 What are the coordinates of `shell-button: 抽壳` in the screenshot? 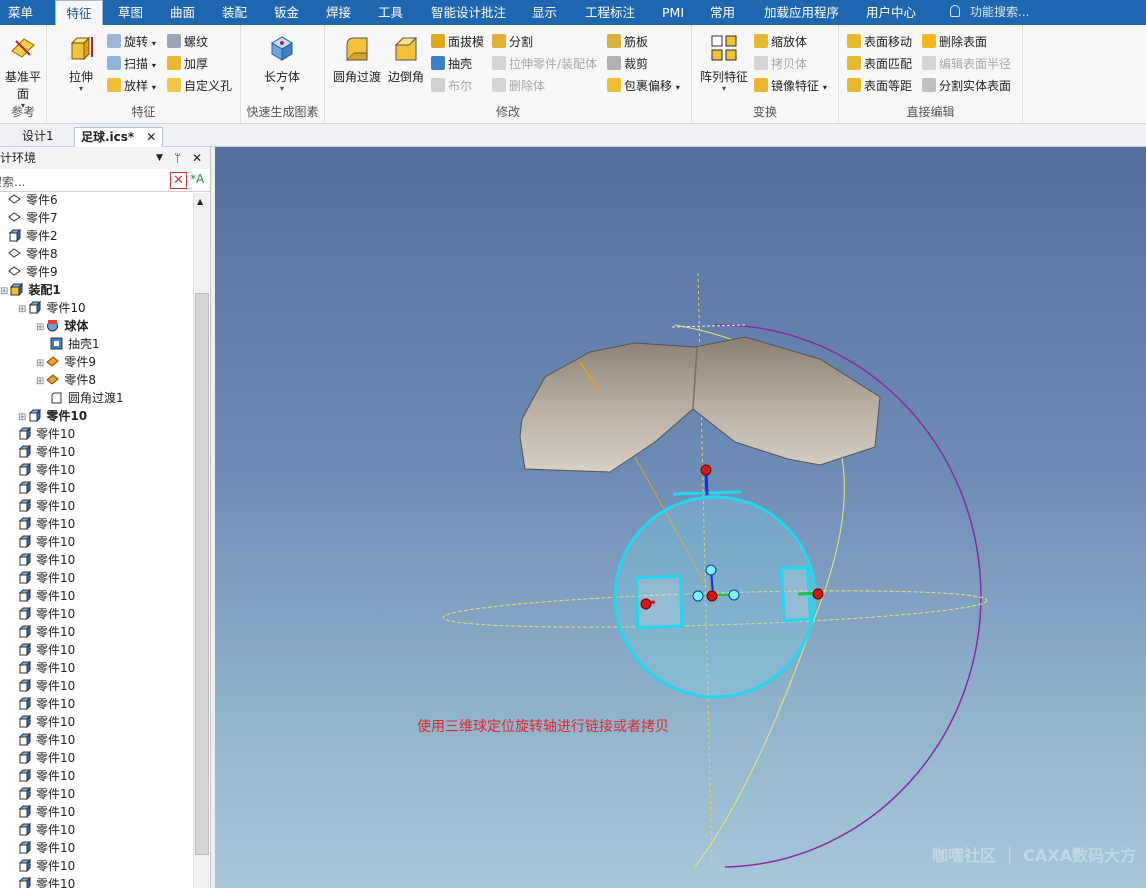 It's located at (451, 64).